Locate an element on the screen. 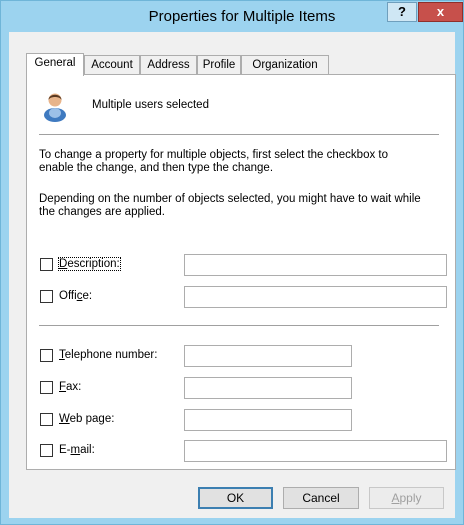 The image size is (464, 525). ok-button: OK is located at coordinates (235, 498).